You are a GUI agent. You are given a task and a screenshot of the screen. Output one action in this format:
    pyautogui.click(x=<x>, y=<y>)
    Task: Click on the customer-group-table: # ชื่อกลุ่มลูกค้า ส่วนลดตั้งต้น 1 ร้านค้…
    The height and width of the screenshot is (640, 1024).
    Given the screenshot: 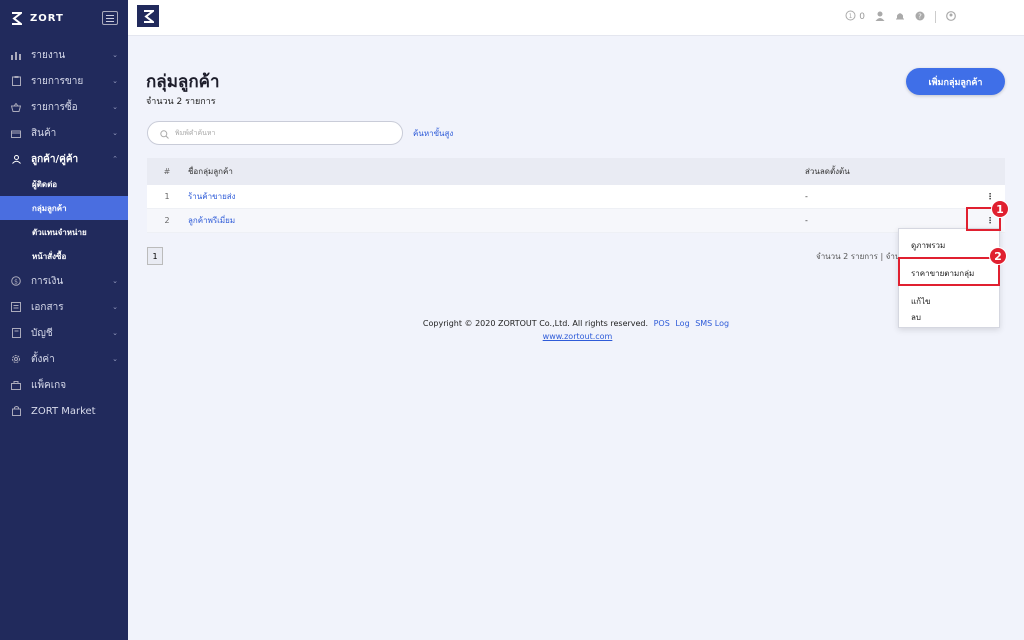 What is the action you would take?
    pyautogui.click(x=576, y=195)
    